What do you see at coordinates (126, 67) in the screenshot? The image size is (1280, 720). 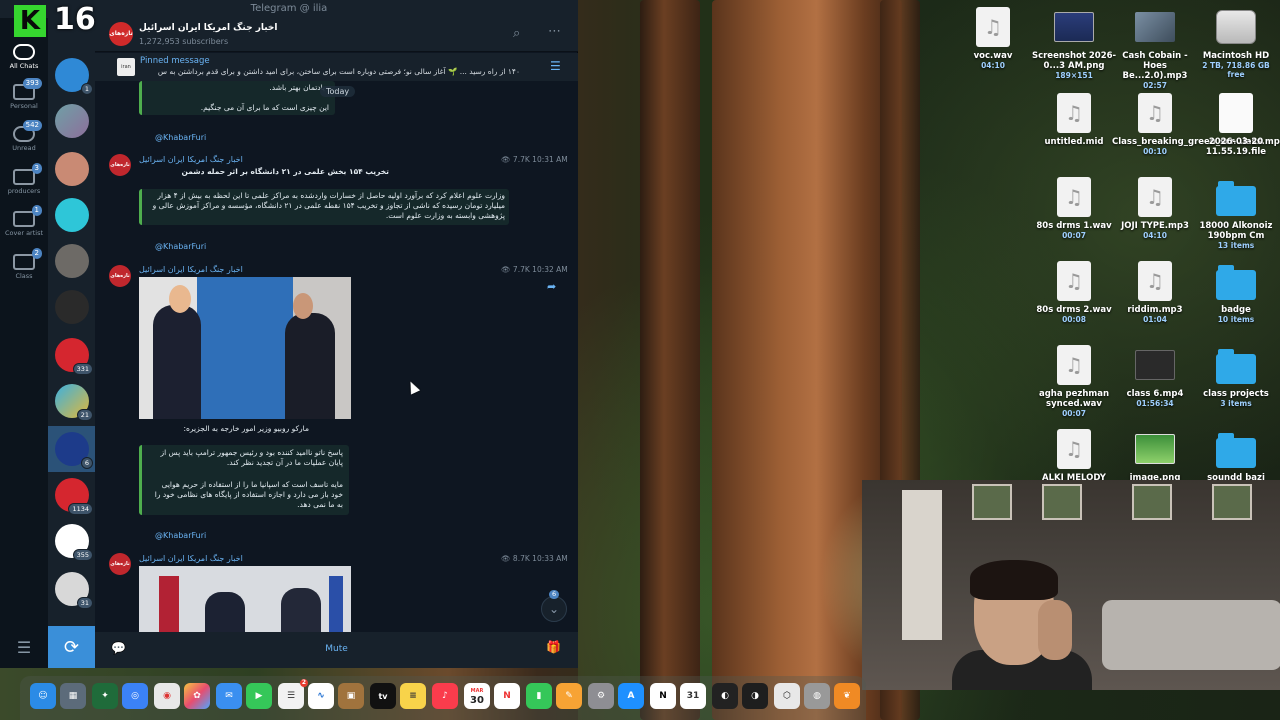 I see `pinned-thumbnail: iran` at bounding box center [126, 67].